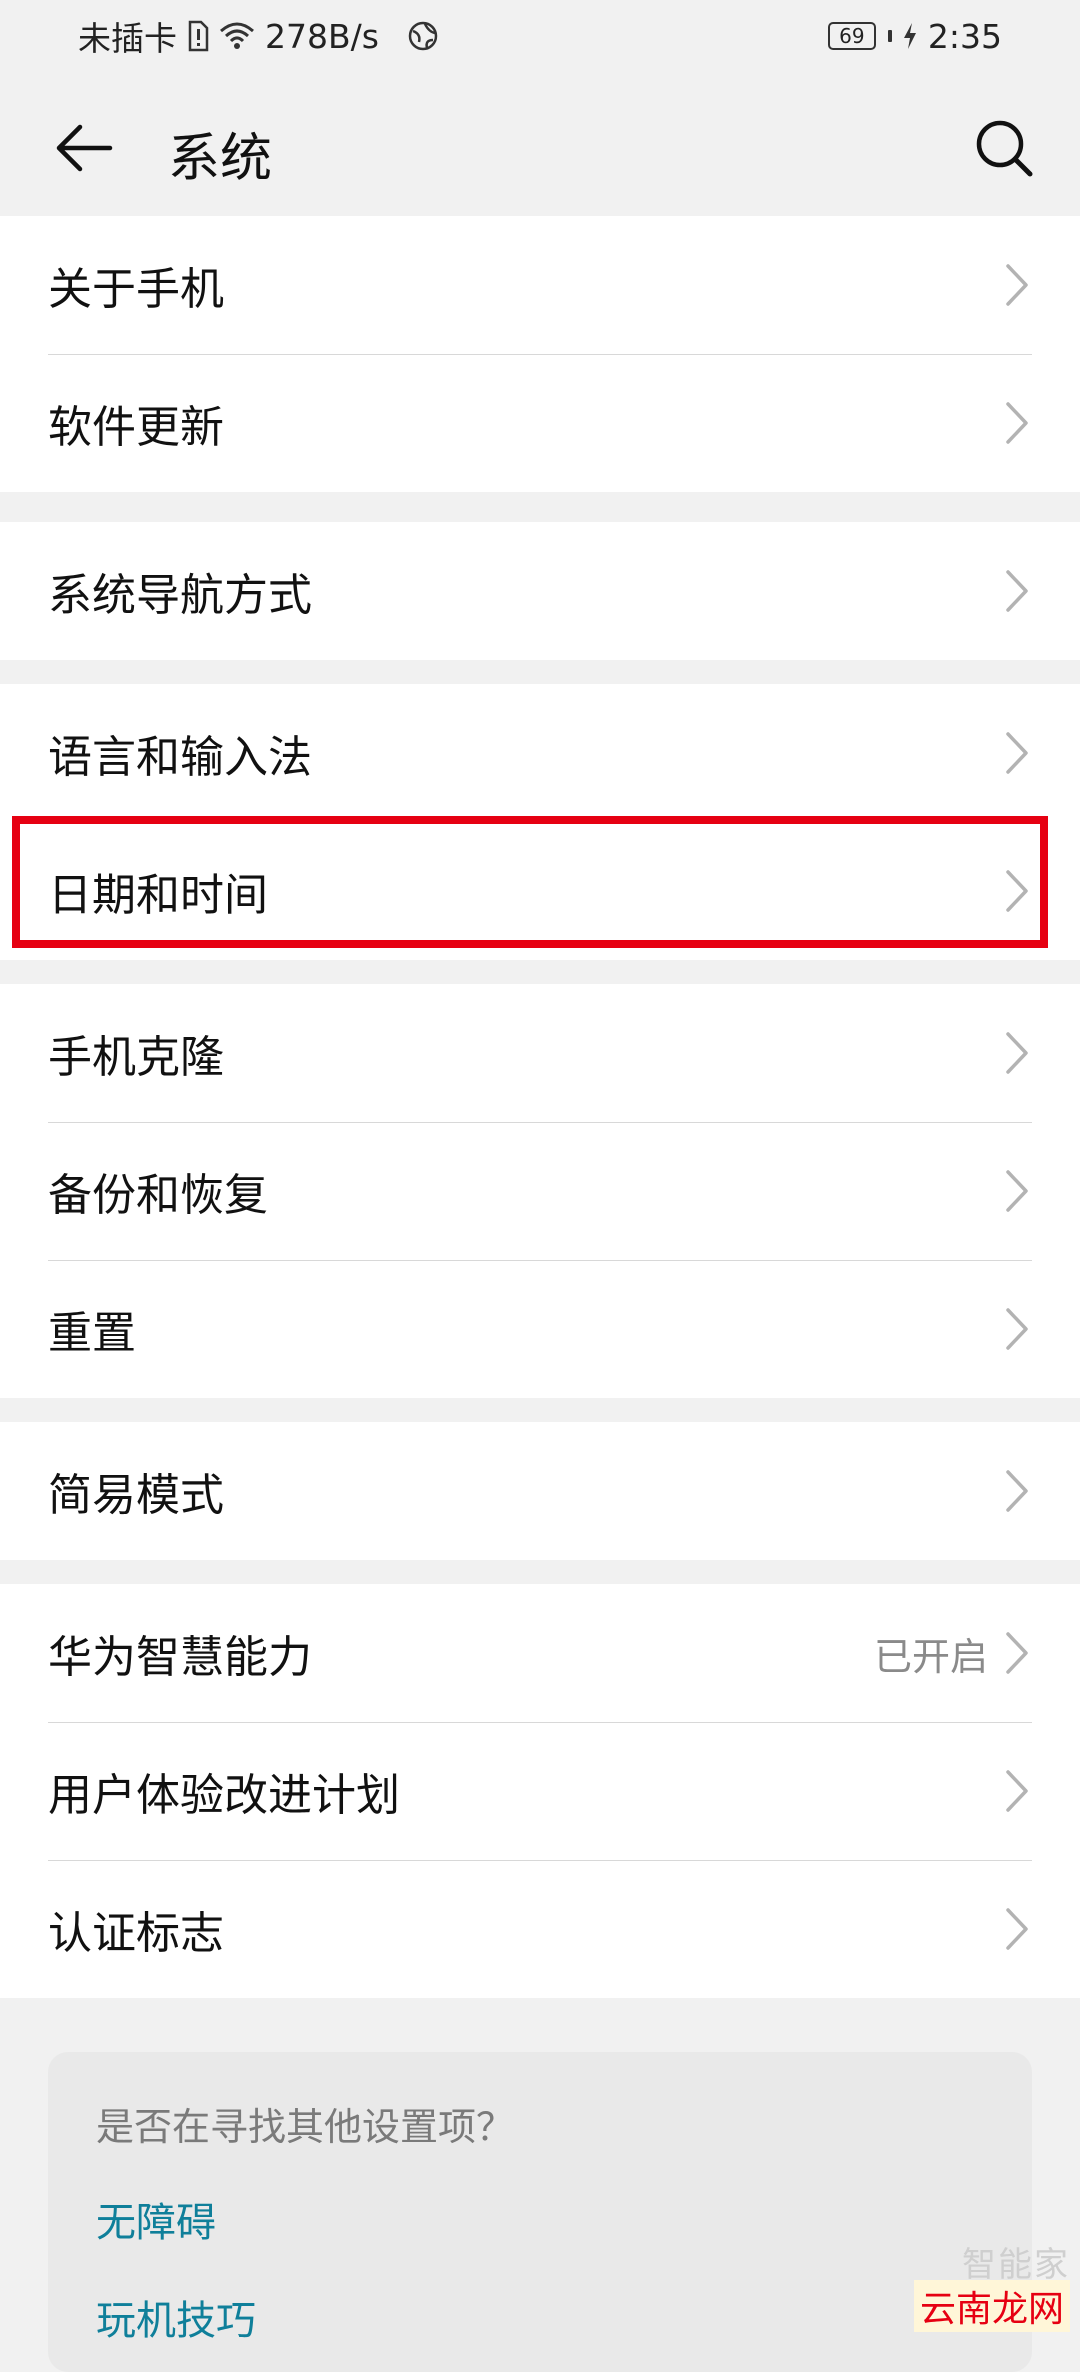  What do you see at coordinates (136, 1933) in the screenshot?
I see `setting-label: 认证标志` at bounding box center [136, 1933].